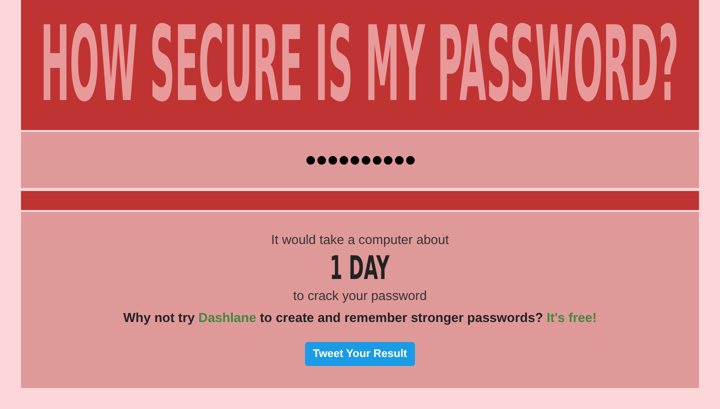 This screenshot has width=720, height=409. Describe the element at coordinates (360, 269) in the screenshot. I see `crack-time: 1 DAY` at that location.